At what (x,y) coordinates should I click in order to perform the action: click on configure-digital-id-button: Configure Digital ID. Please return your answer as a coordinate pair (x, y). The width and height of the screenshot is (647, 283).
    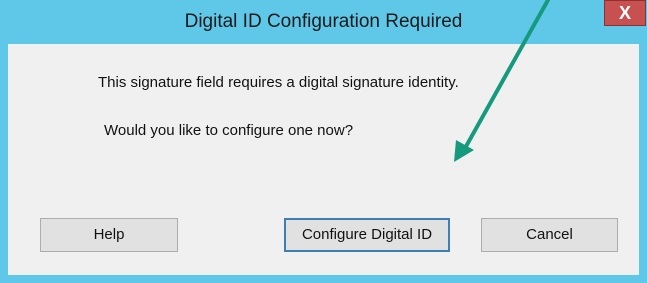
    Looking at the image, I should click on (367, 235).